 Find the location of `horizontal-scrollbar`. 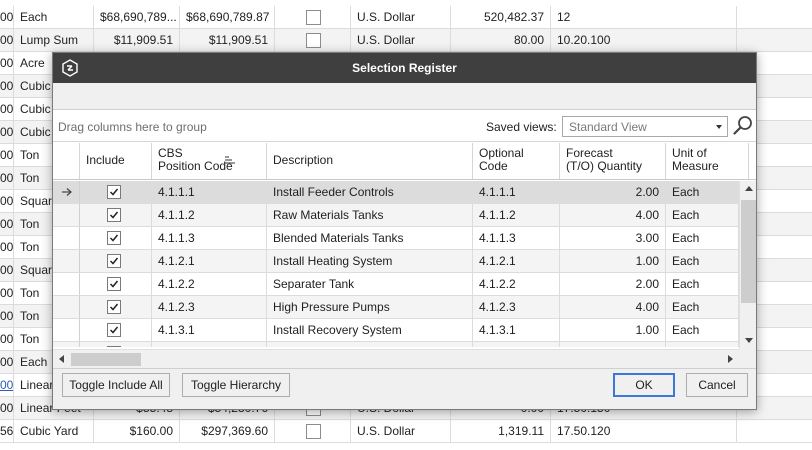

horizontal-scrollbar is located at coordinates (396, 358).